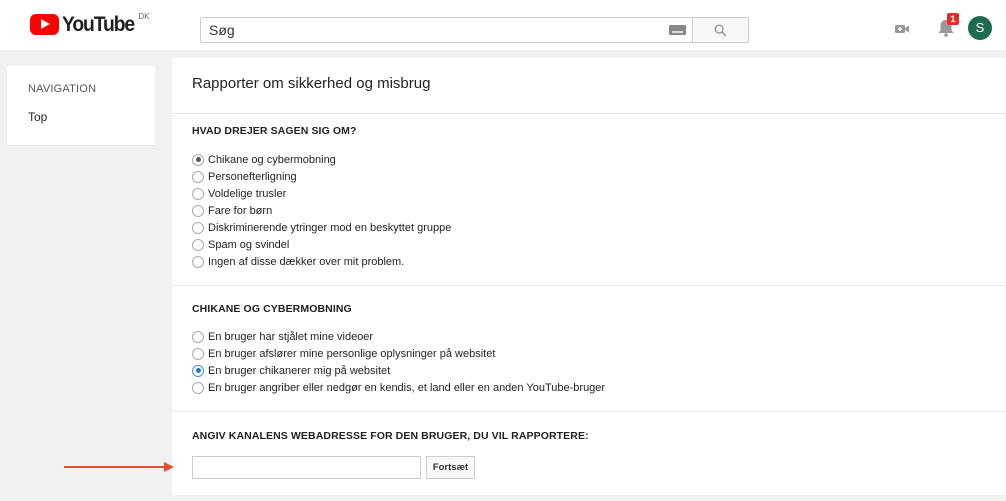 This screenshot has height=501, width=1006. What do you see at coordinates (81, 106) in the screenshot?
I see `sidebar: NAVIGATION Top` at bounding box center [81, 106].